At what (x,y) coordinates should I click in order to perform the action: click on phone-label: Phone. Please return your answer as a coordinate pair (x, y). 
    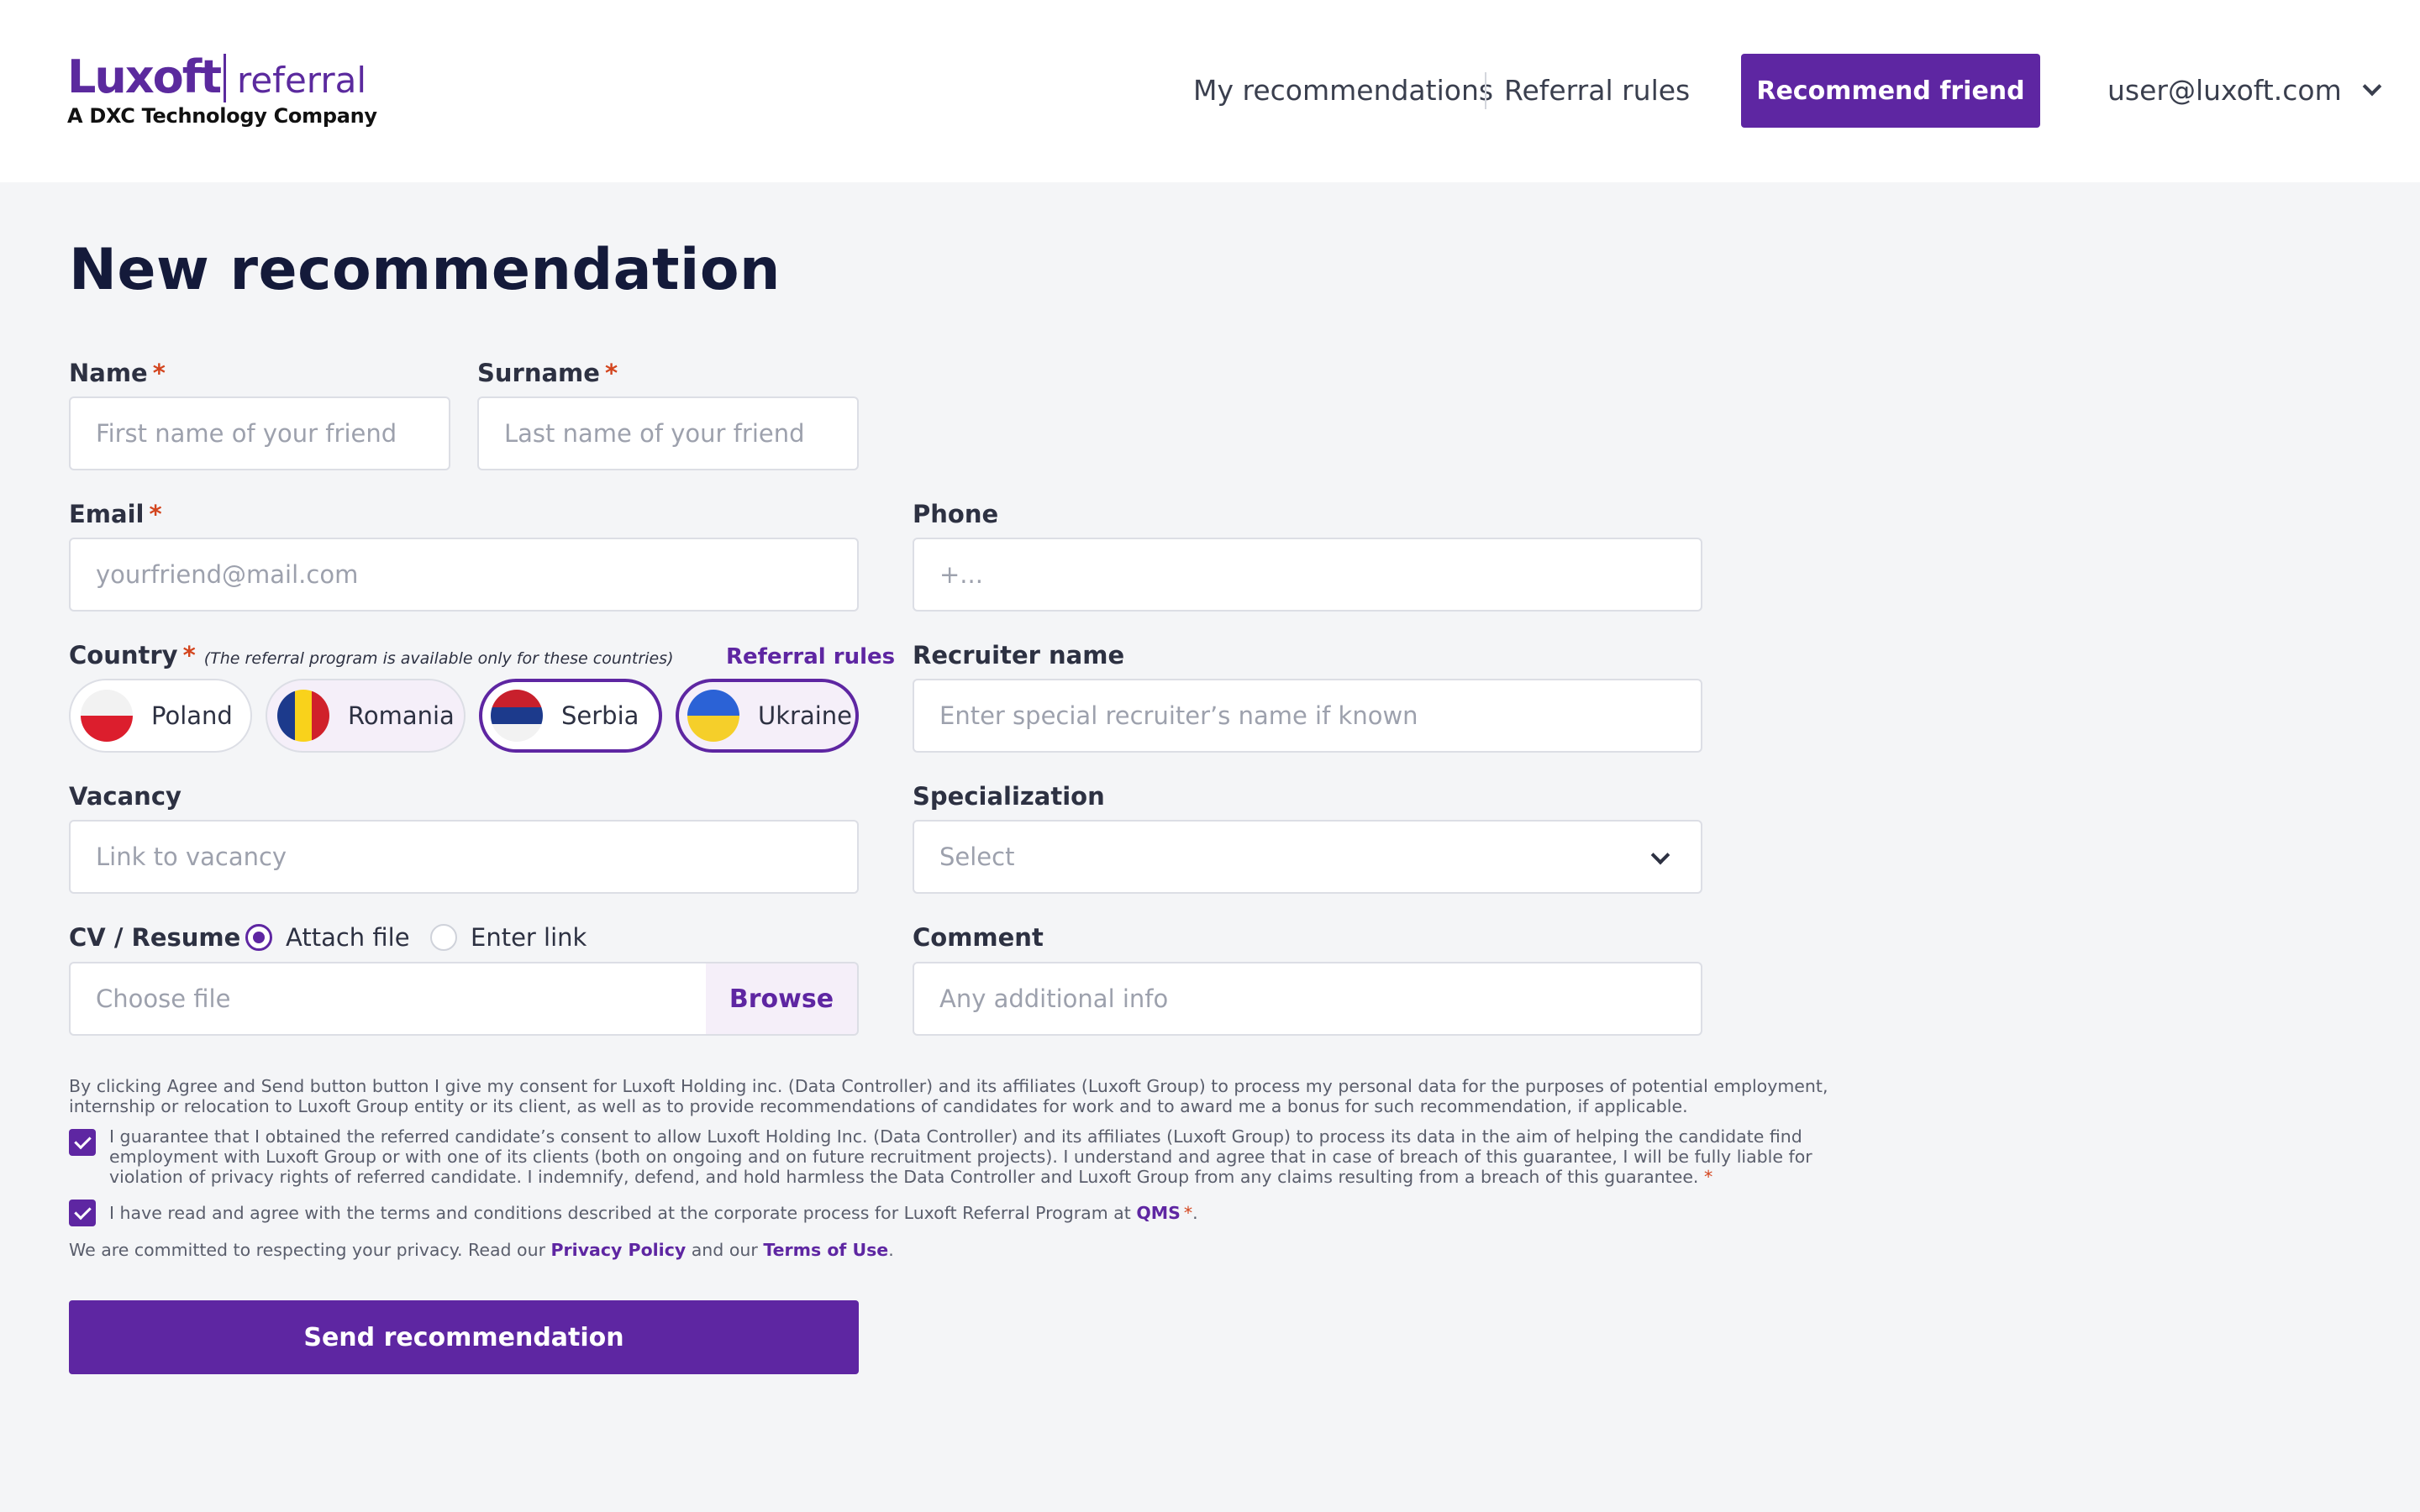
    Looking at the image, I should click on (956, 514).